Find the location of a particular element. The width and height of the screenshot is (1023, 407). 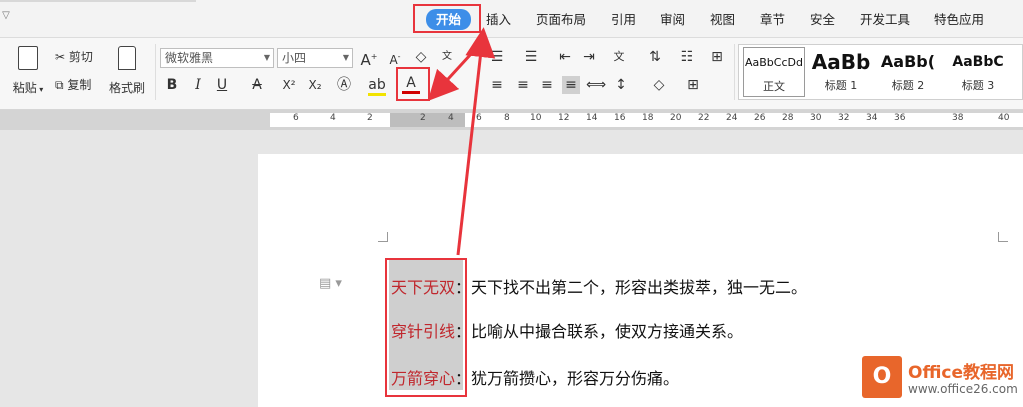

office-logo-icon: O is located at coordinates (882, 377).